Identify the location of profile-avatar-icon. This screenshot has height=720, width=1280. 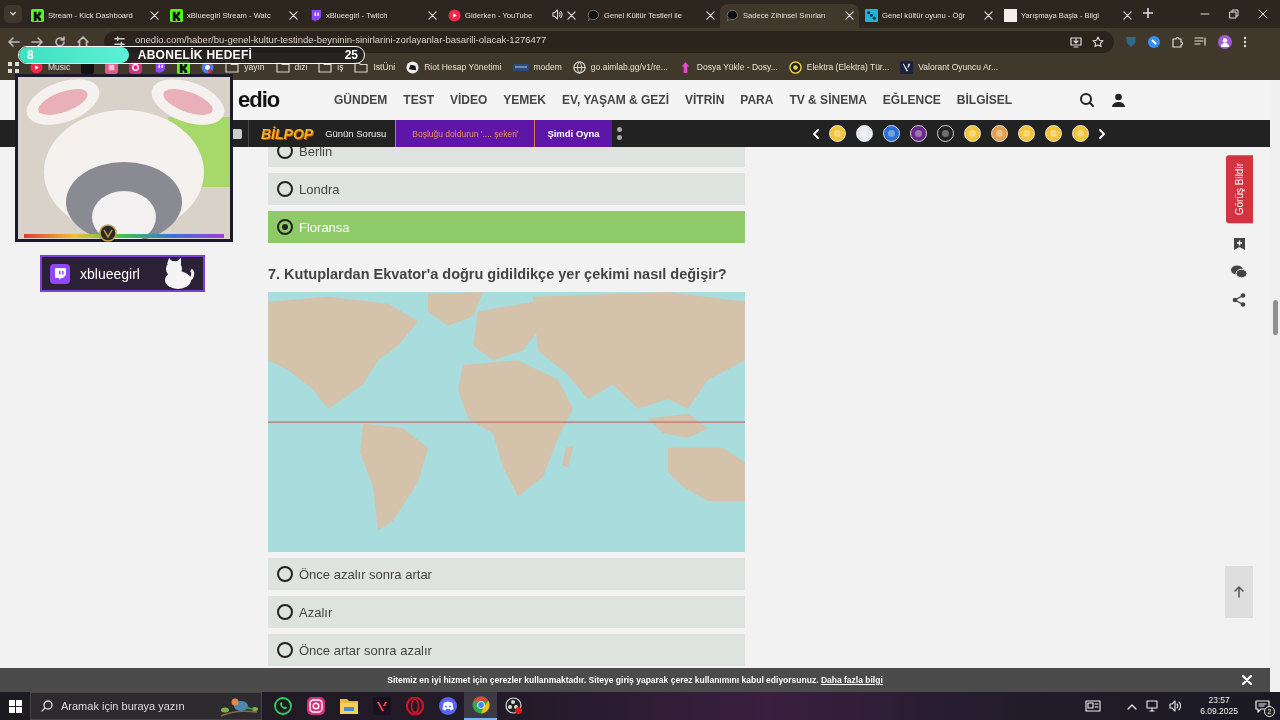
(1225, 42).